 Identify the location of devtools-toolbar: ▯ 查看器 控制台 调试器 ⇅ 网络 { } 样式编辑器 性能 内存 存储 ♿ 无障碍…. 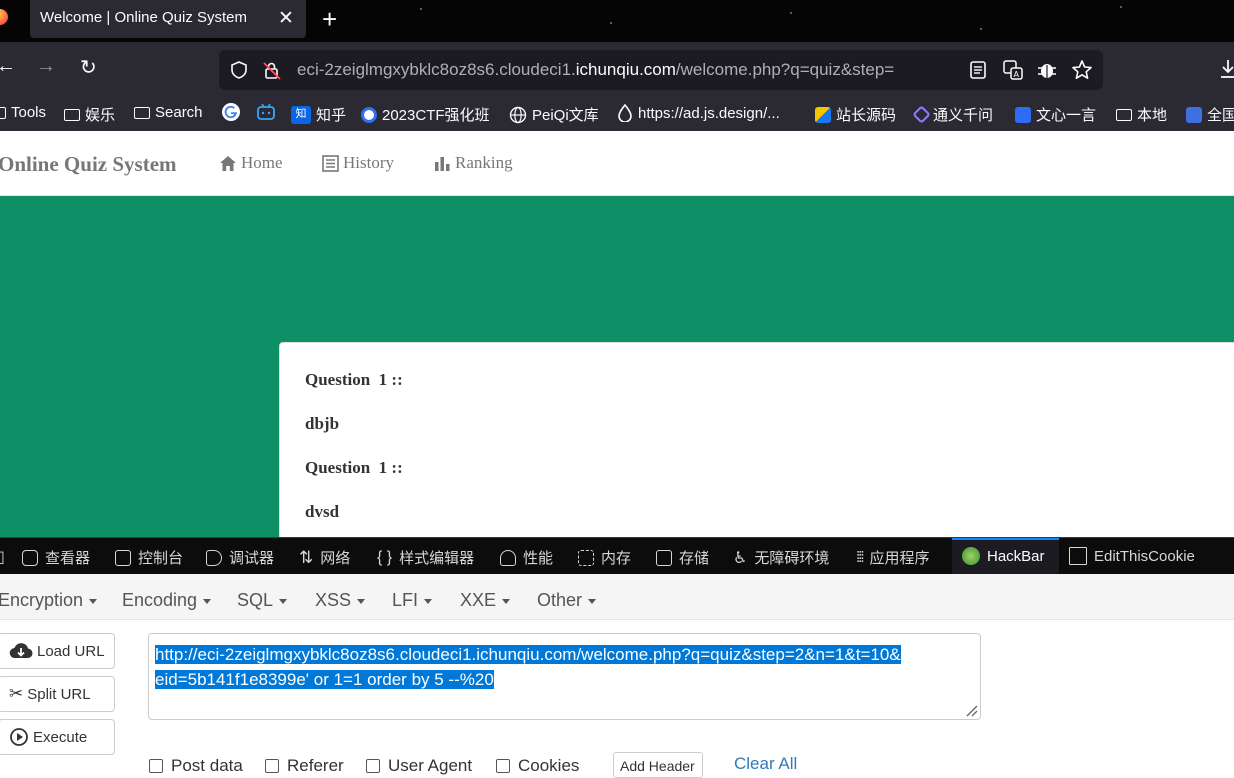
(617, 556).